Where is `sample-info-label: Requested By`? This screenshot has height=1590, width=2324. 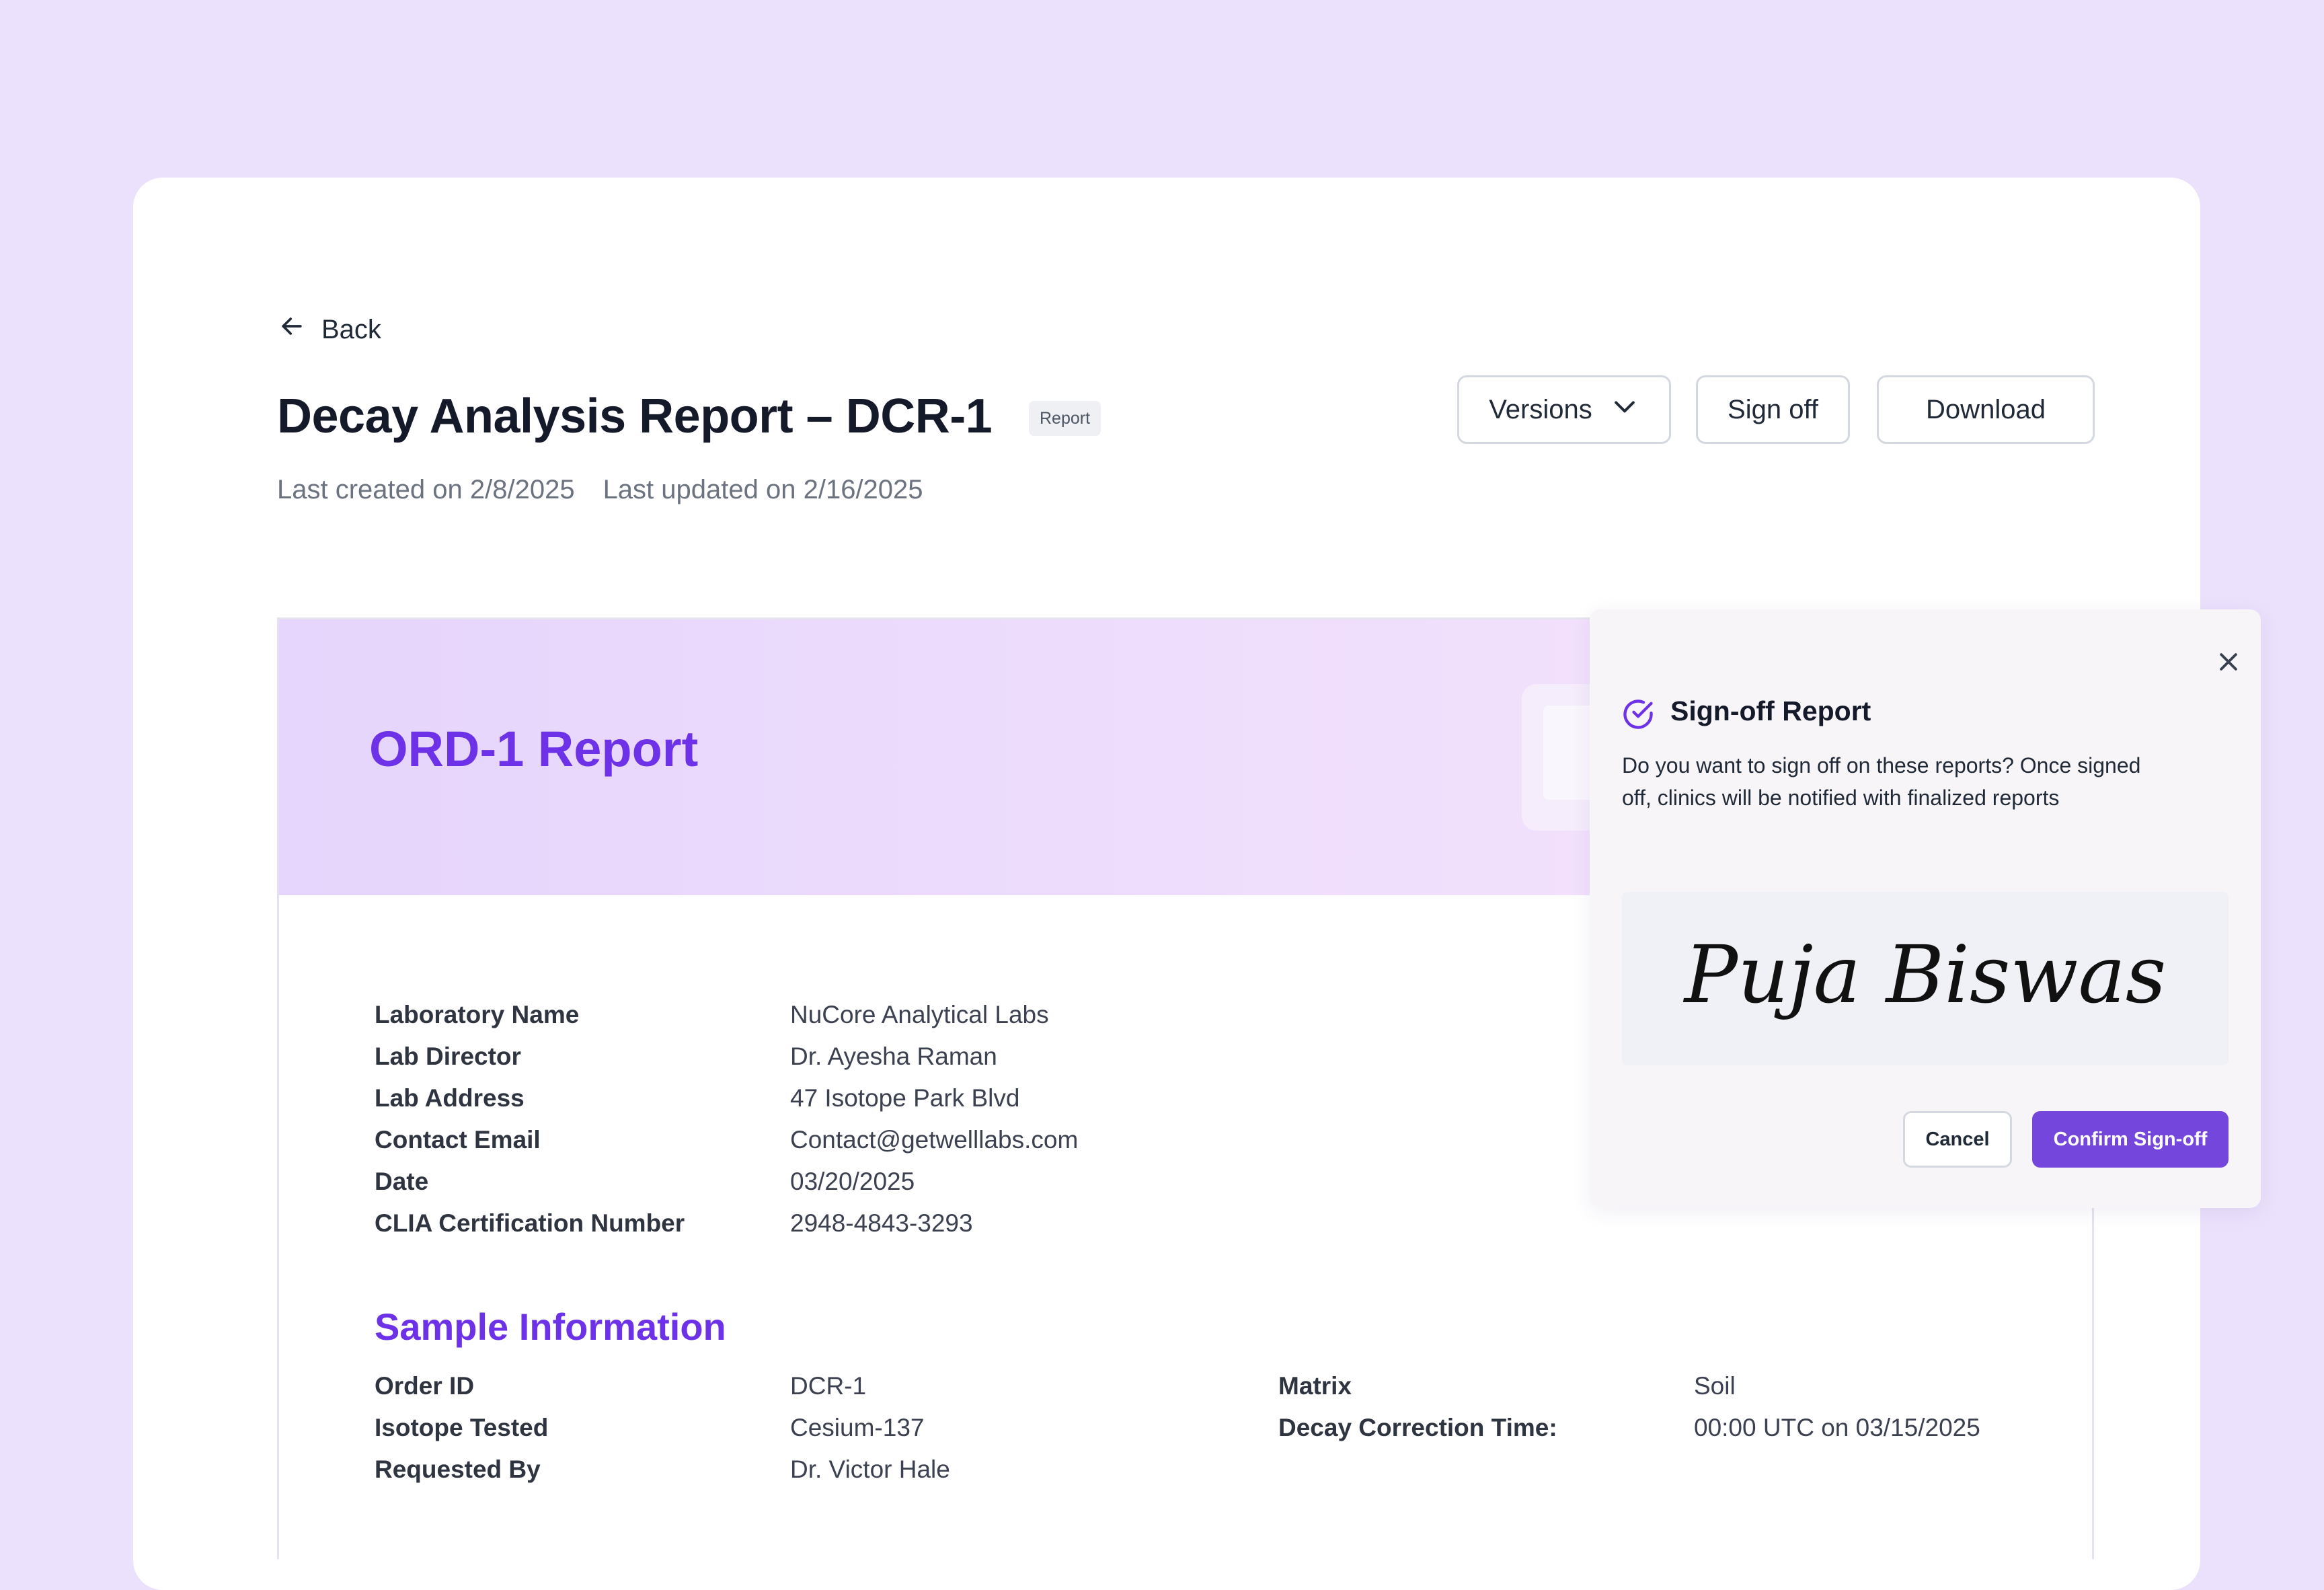 sample-info-label: Requested By is located at coordinates (458, 1469).